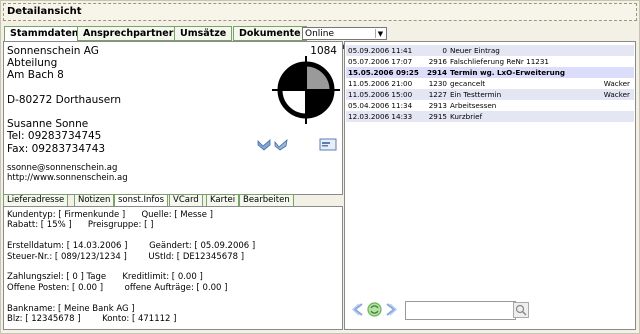 This screenshot has width=640, height=334. What do you see at coordinates (468, 83) in the screenshot?
I see `history-text: gecancelt` at bounding box center [468, 83].